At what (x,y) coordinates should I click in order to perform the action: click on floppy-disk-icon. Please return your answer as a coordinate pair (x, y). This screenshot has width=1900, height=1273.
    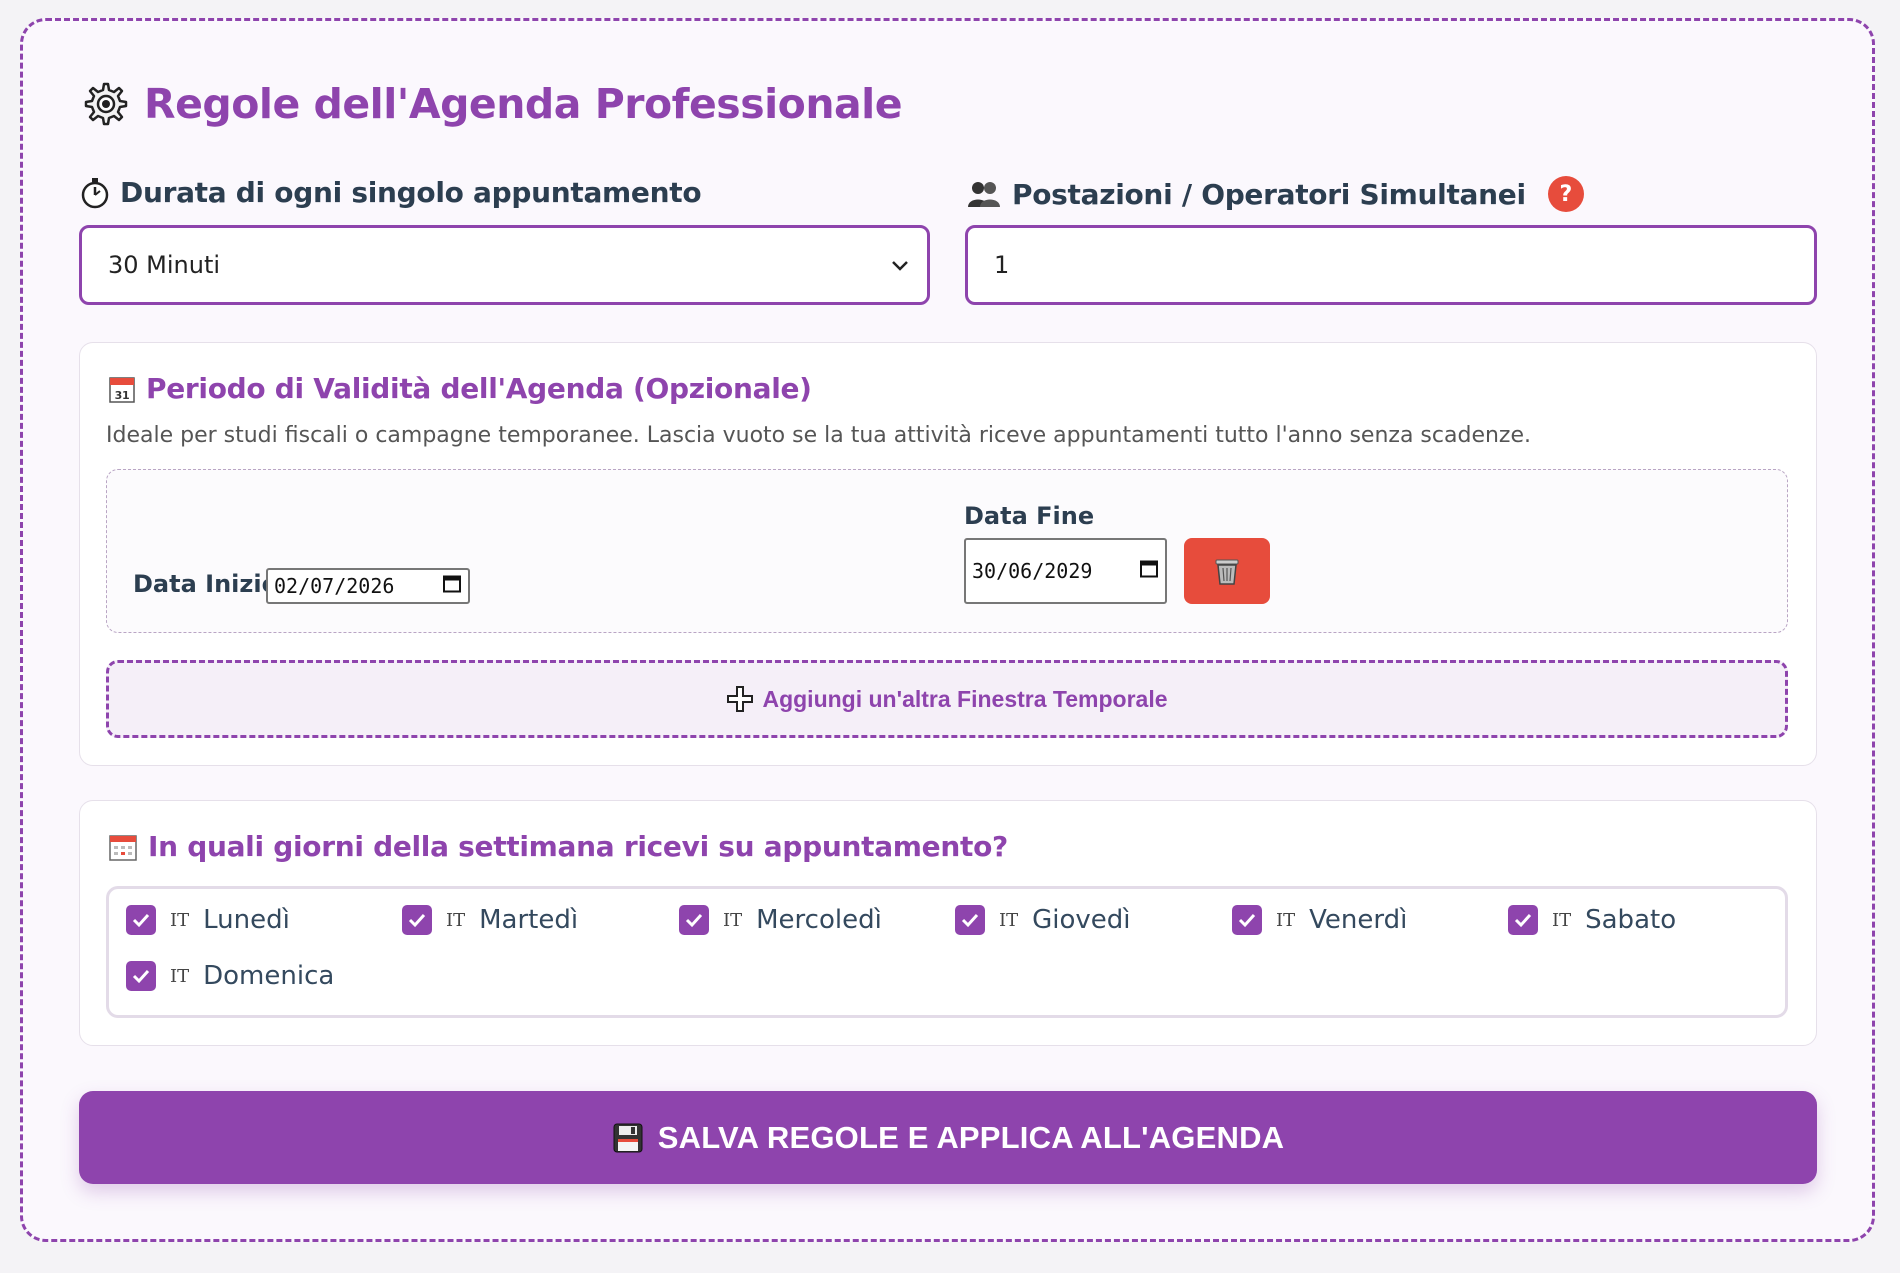
    Looking at the image, I should click on (628, 1138).